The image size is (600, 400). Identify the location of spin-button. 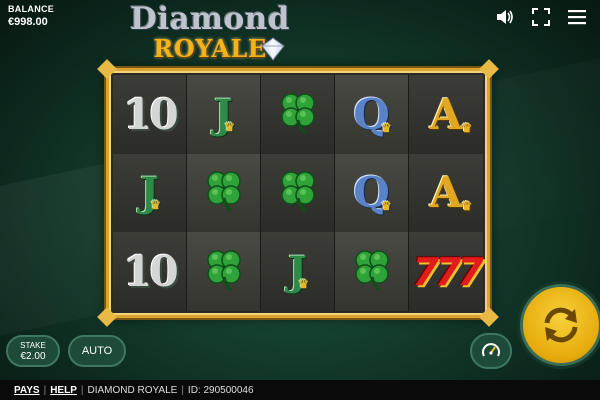
(560, 325).